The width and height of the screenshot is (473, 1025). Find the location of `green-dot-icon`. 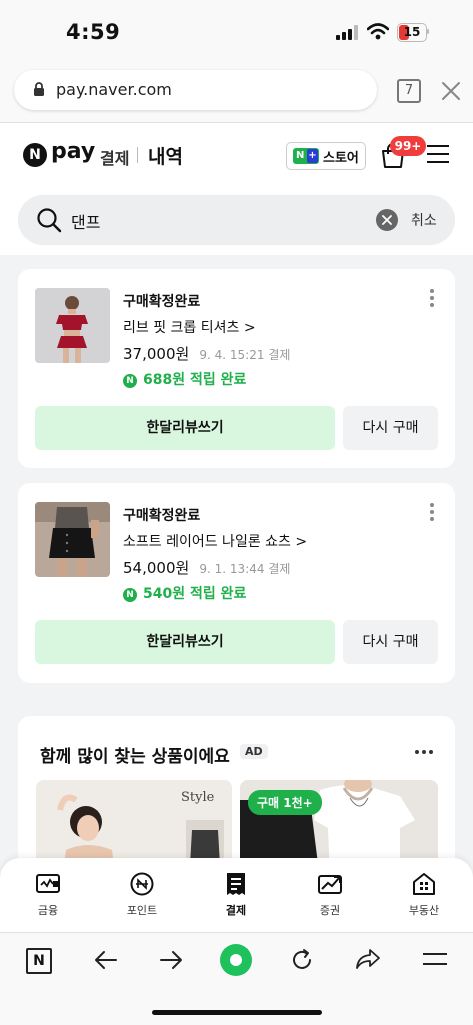

green-dot-icon is located at coordinates (236, 960).